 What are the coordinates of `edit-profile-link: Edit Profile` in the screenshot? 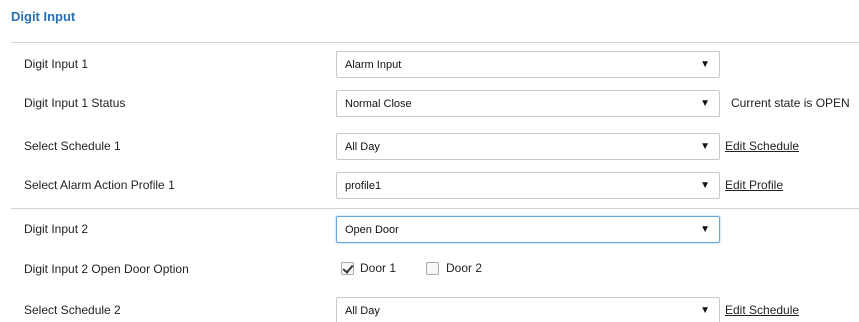 It's located at (754, 185).